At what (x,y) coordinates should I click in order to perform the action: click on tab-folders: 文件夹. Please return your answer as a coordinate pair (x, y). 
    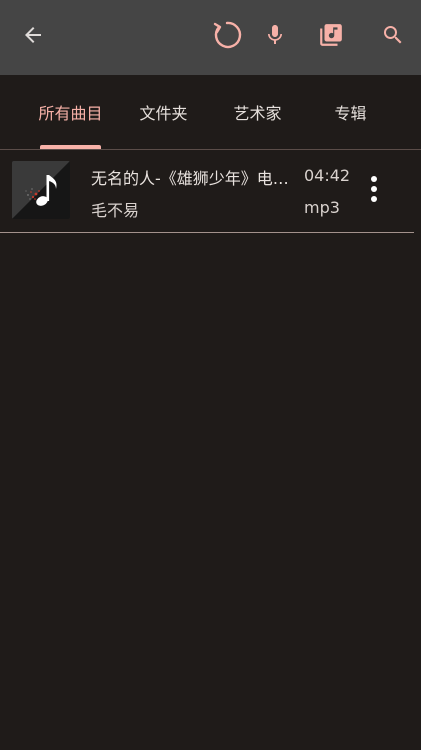
    Looking at the image, I should click on (163, 112).